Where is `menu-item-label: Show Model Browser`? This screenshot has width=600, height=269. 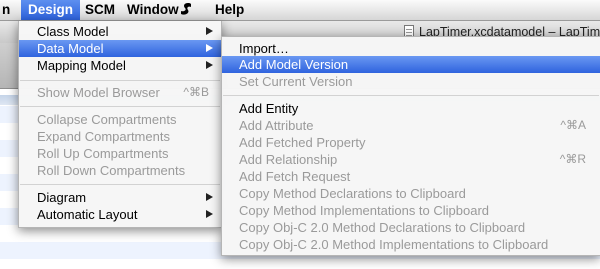 menu-item-label: Show Model Browser is located at coordinates (98, 92).